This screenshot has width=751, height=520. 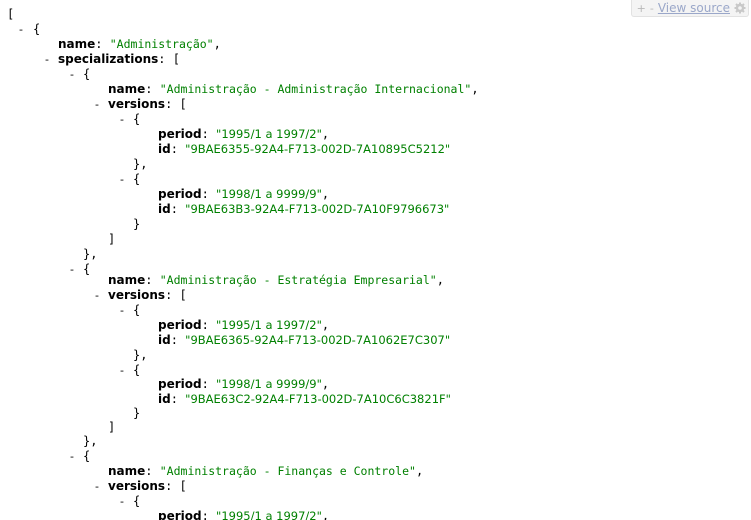 What do you see at coordinates (11, 14) in the screenshot?
I see `root-array-open: [` at bounding box center [11, 14].